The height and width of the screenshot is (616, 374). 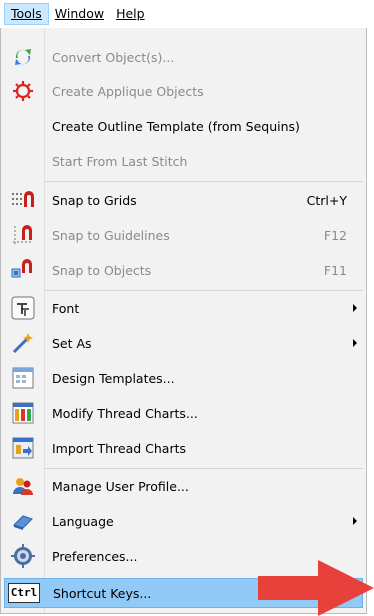 What do you see at coordinates (72, 343) in the screenshot?
I see `menu-item-label: Set As` at bounding box center [72, 343].